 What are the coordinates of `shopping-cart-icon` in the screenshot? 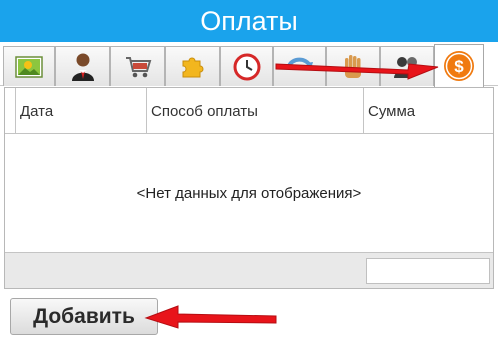 It's located at (138, 66).